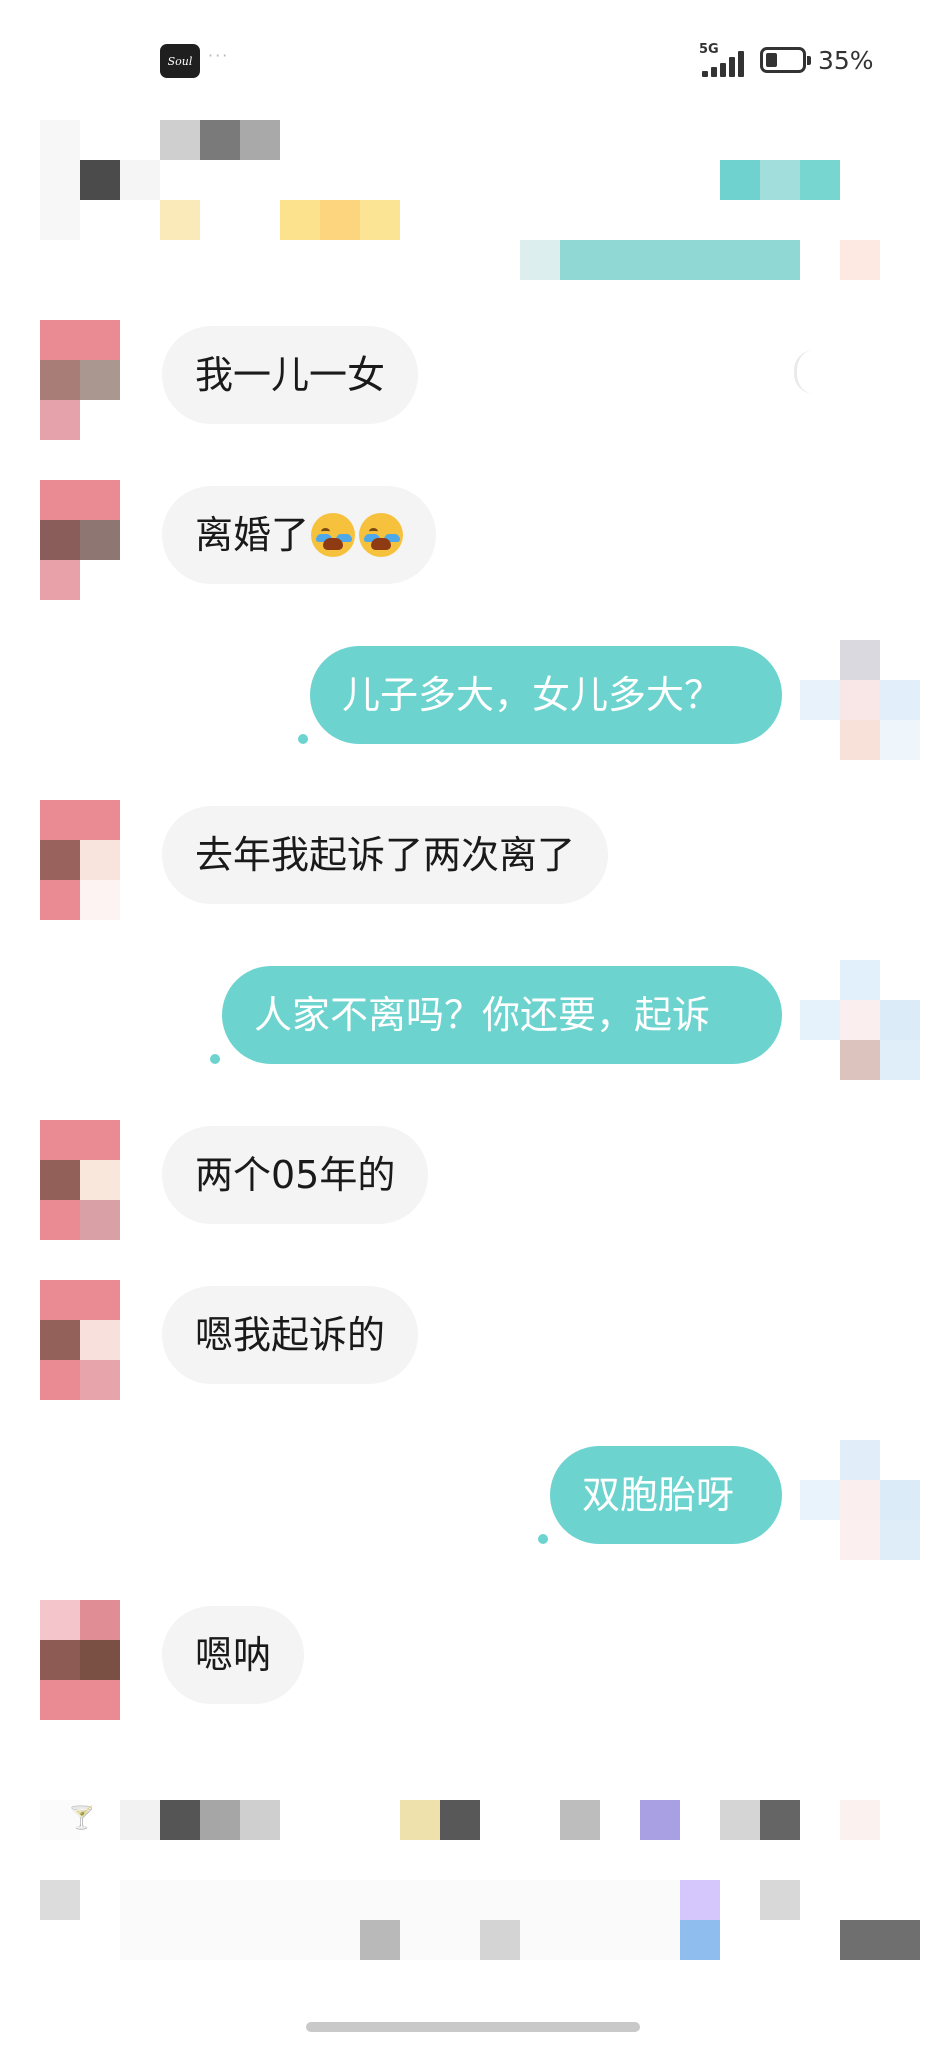  What do you see at coordinates (385, 855) in the screenshot?
I see `message-bubble-incoming: 去年我起诉了两次离了` at bounding box center [385, 855].